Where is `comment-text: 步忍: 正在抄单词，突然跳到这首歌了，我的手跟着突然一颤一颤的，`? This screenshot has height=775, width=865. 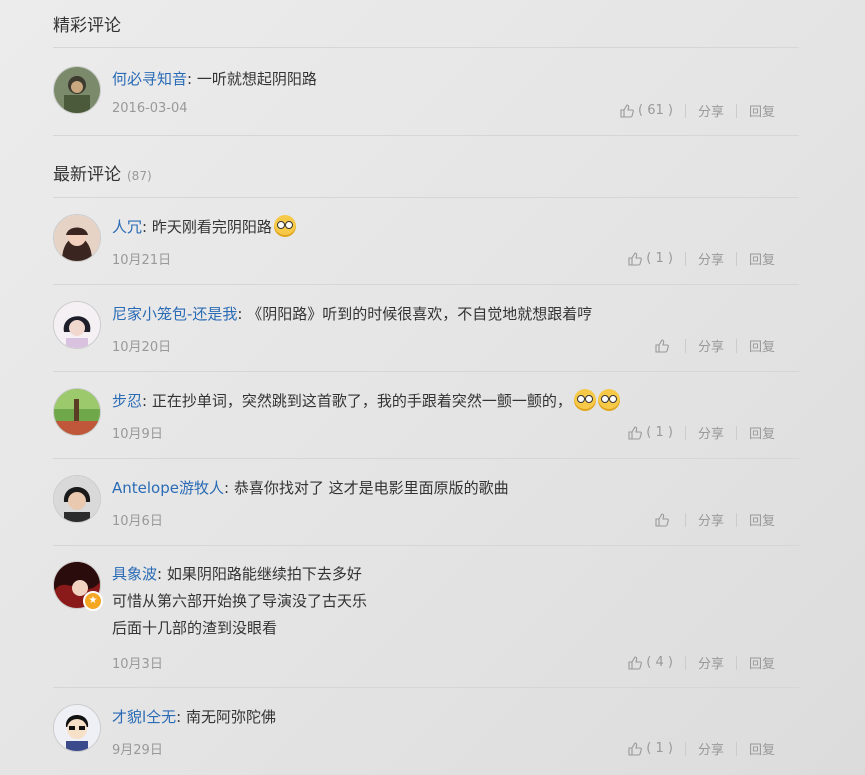 comment-text: 步忍: 正在抄单词，突然跳到这首歌了，我的手跟着突然一颤一颤的， is located at coordinates (455, 401).